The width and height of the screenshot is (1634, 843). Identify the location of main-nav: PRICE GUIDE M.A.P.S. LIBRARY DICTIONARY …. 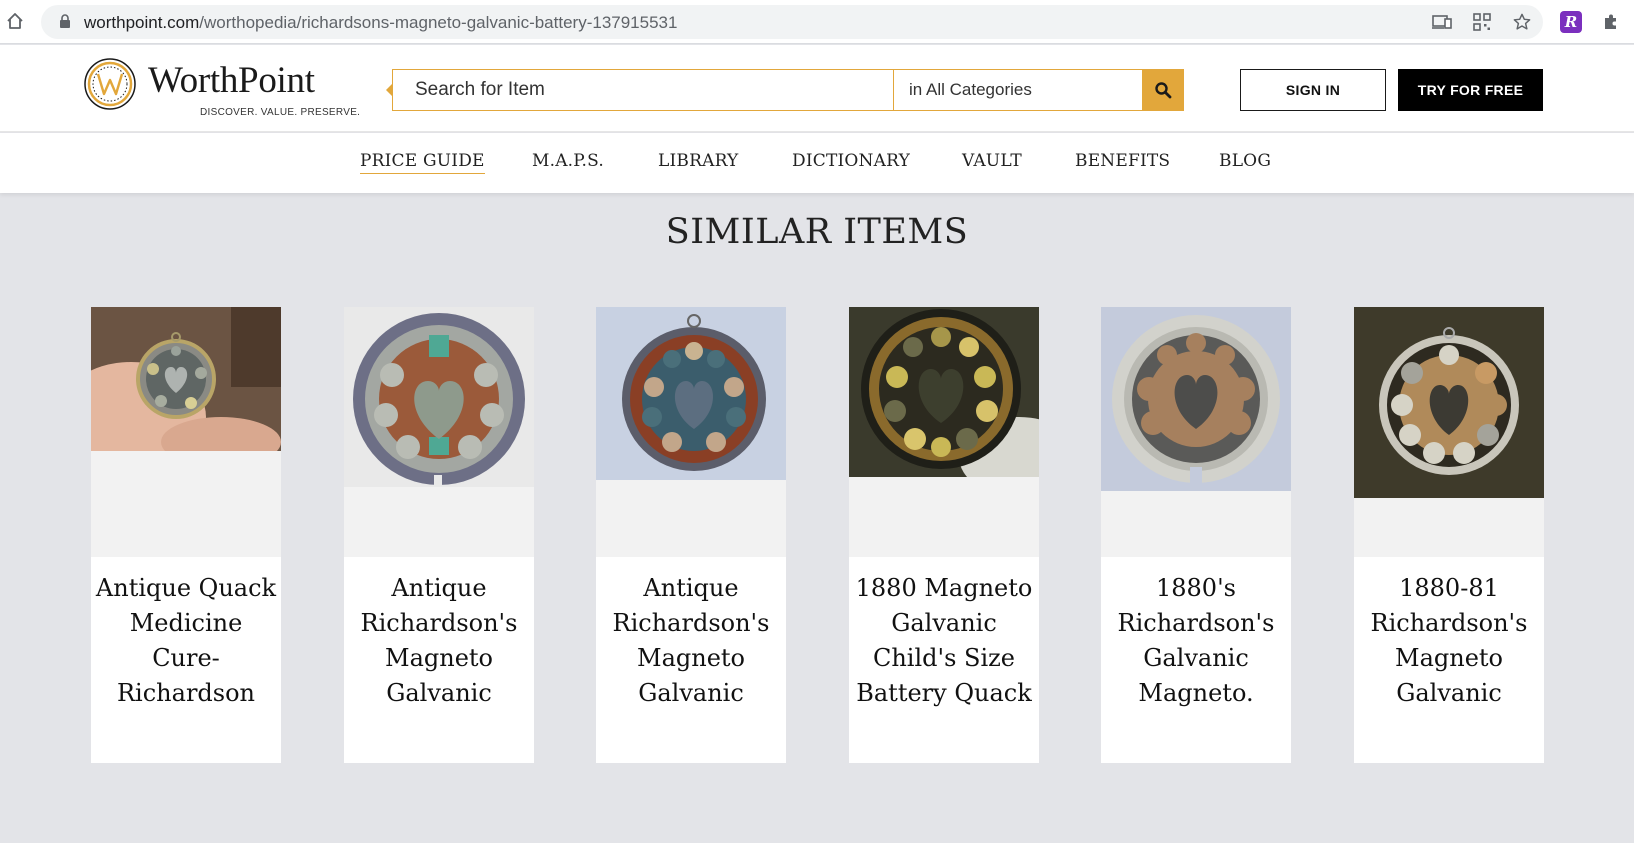
(817, 163).